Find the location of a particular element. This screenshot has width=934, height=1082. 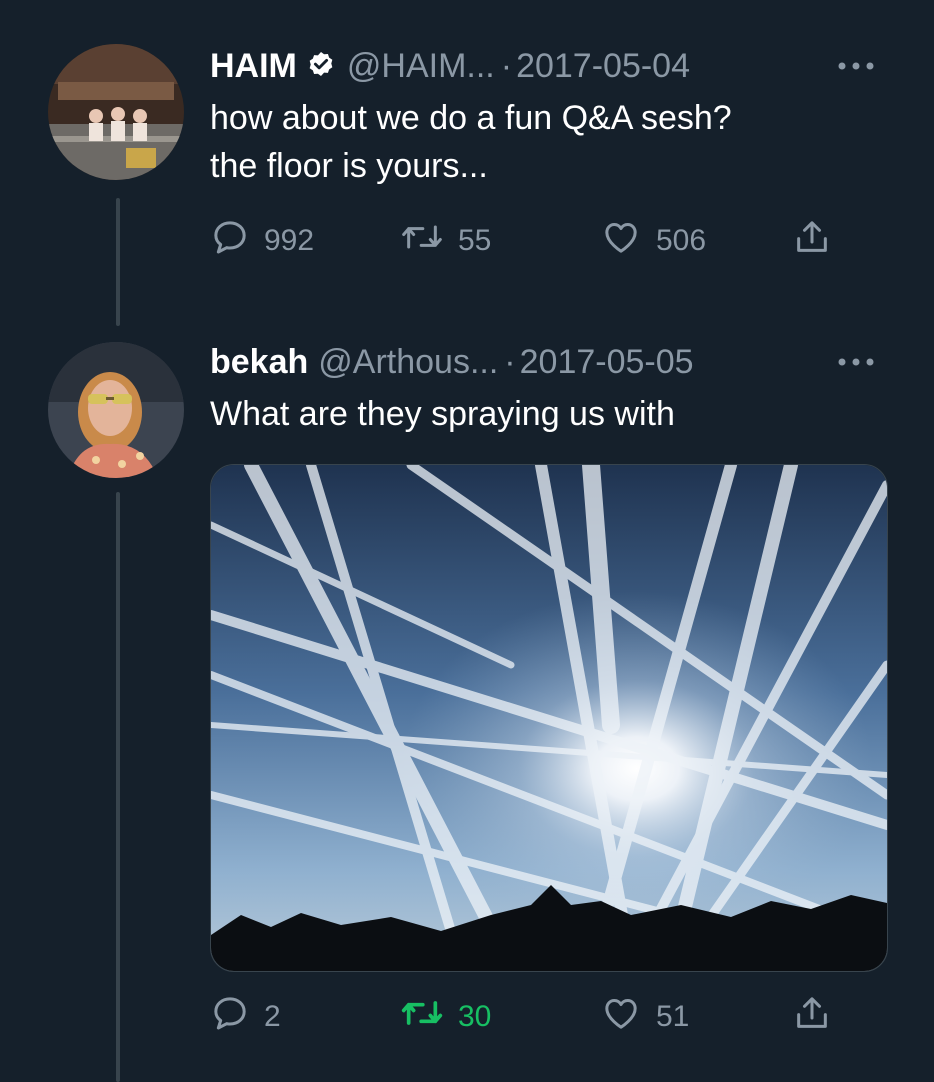

avatar-haim is located at coordinates (116, 112).